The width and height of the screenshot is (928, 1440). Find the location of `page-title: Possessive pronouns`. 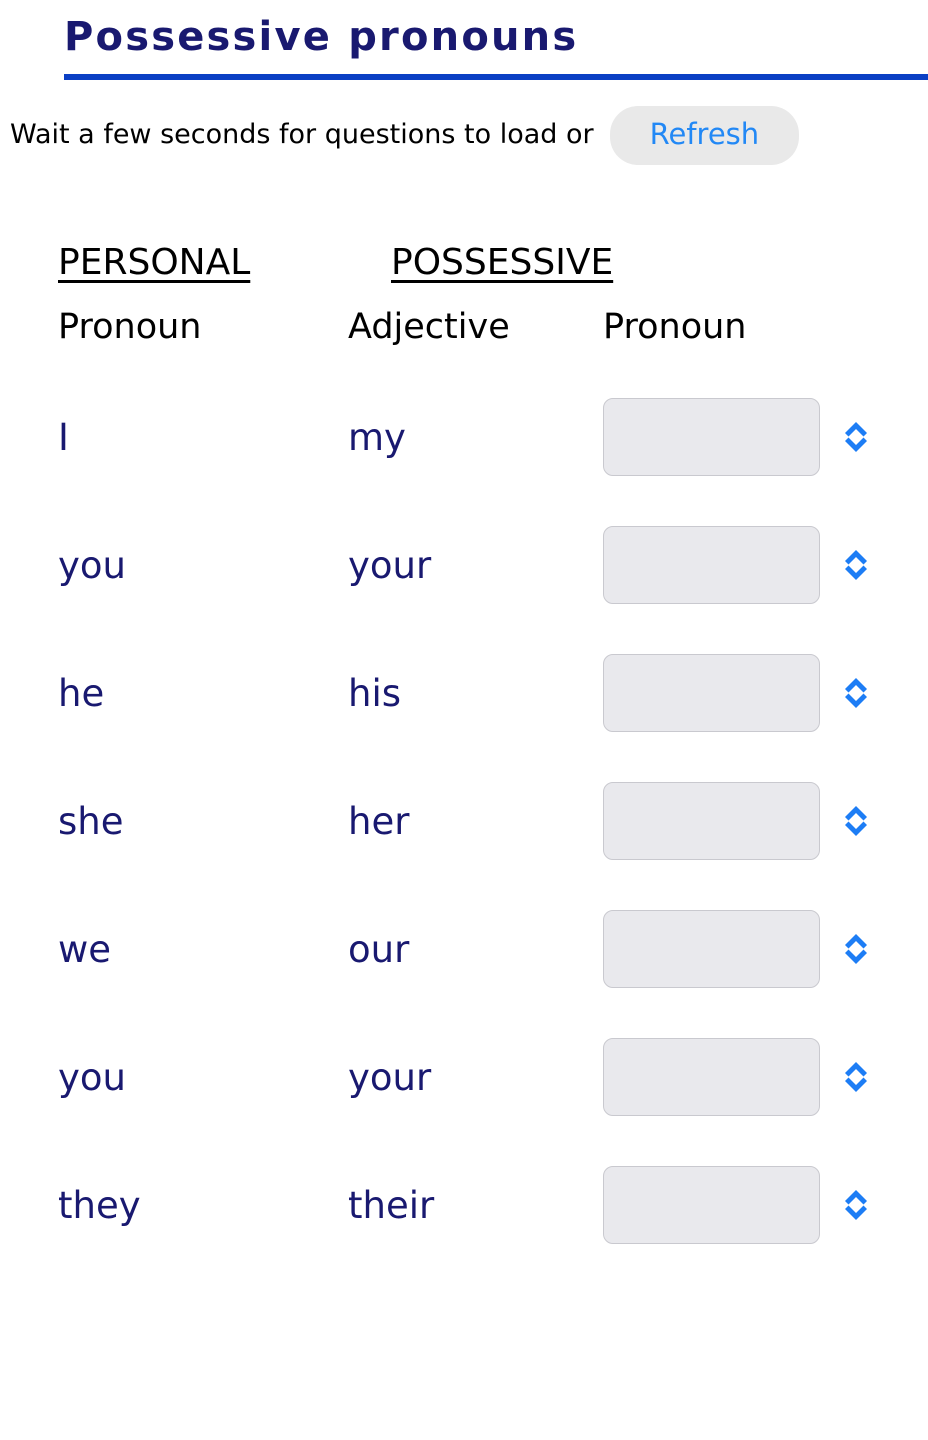

page-title: Possessive pronouns is located at coordinates (321, 37).